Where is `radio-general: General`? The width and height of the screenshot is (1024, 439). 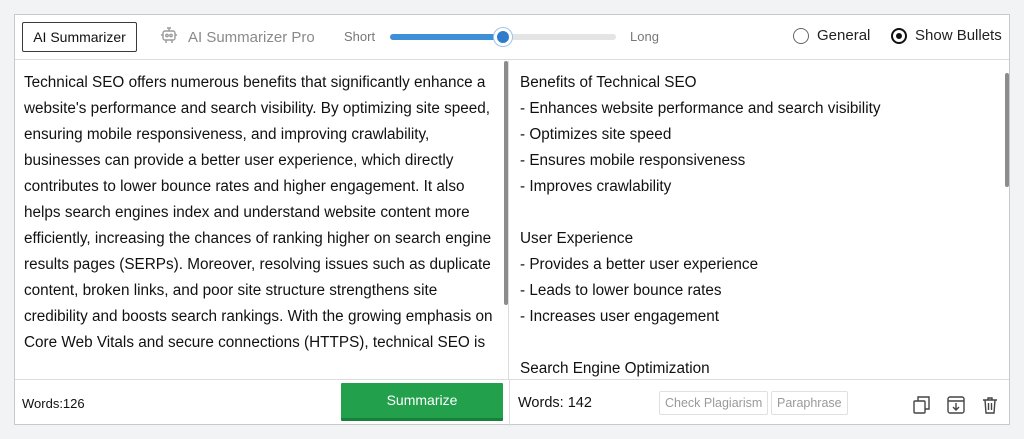
radio-general: General is located at coordinates (831, 35).